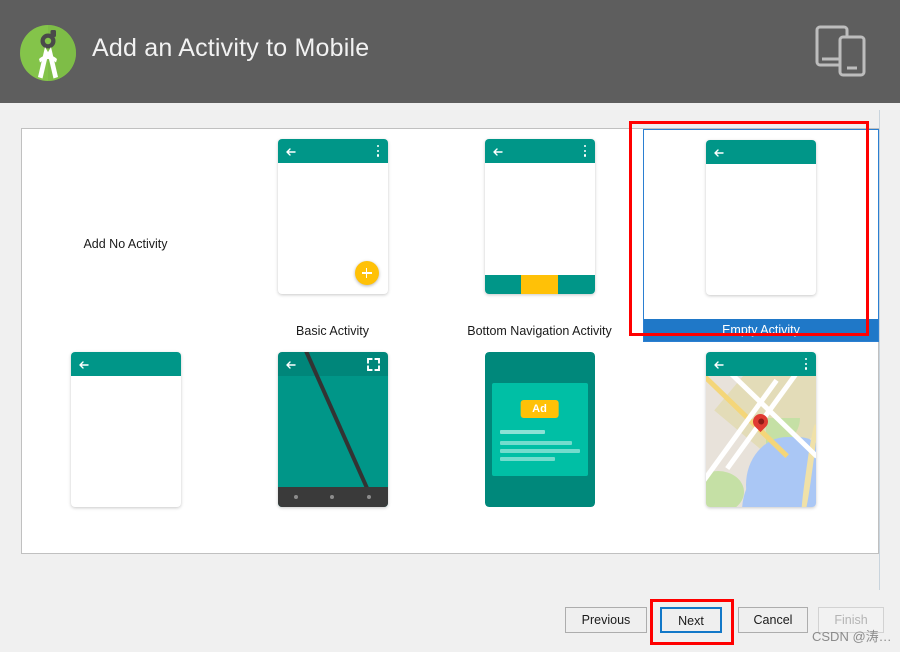 The width and height of the screenshot is (900, 652). What do you see at coordinates (539, 331) in the screenshot?
I see `gallery-item-label: Bottom Navigation Activity` at bounding box center [539, 331].